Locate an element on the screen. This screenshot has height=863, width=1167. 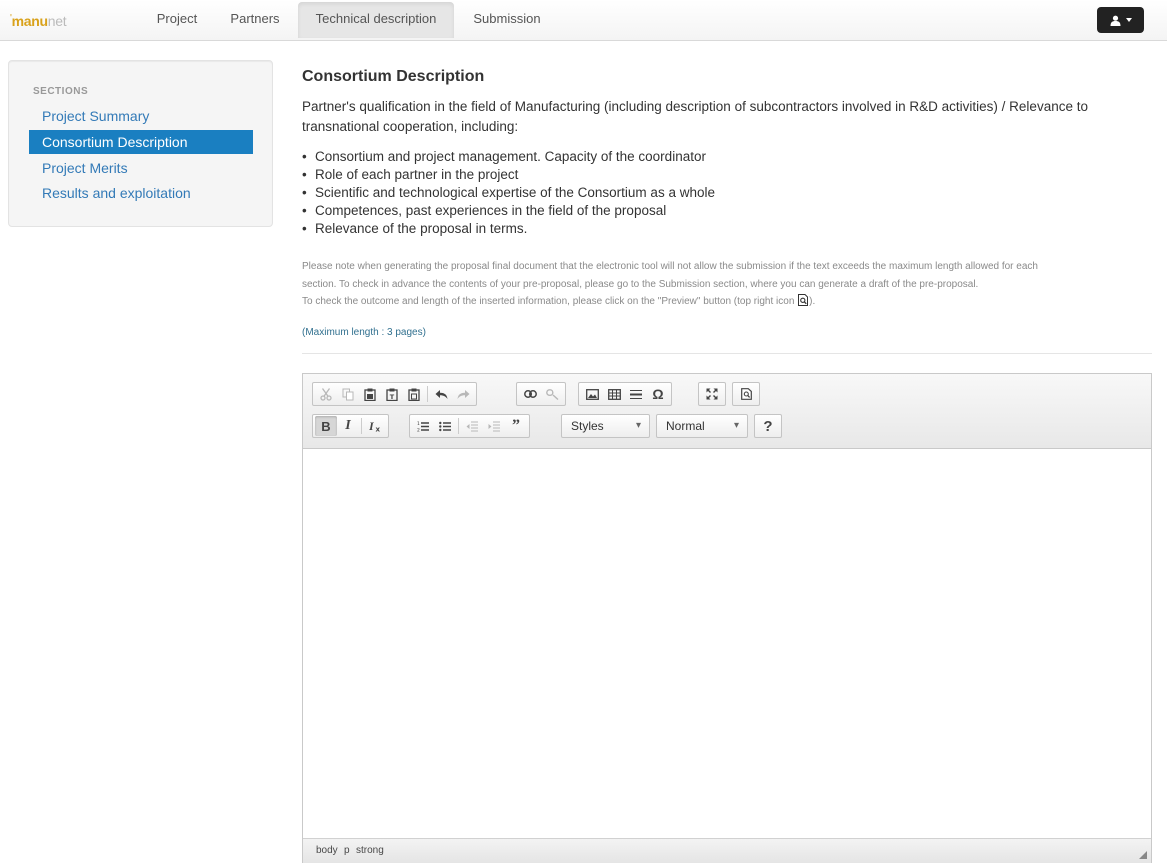
user-icon is located at coordinates (1115, 20).